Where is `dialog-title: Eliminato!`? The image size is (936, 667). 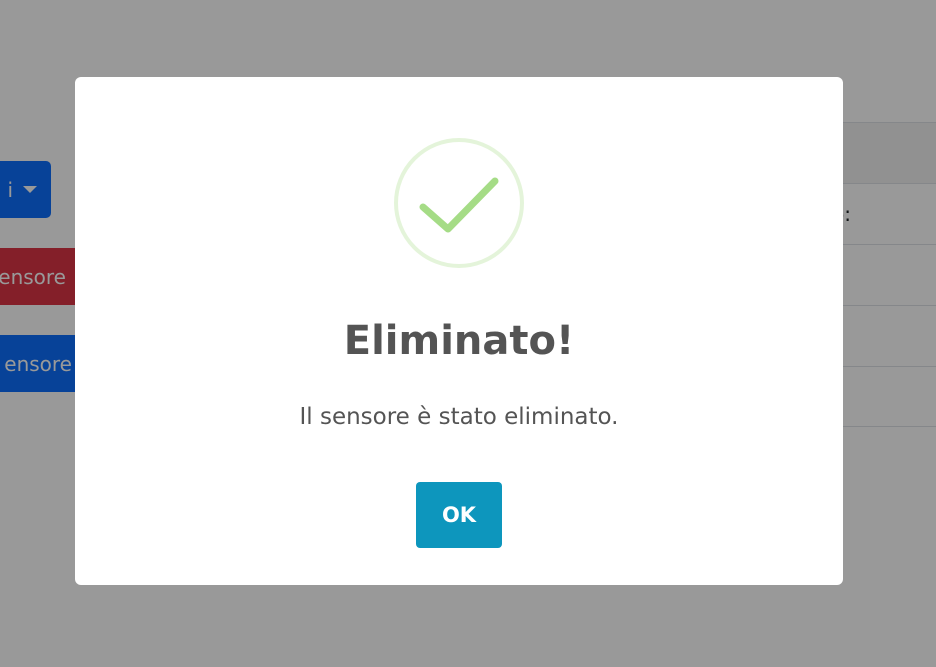
dialog-title: Eliminato! is located at coordinates (459, 341).